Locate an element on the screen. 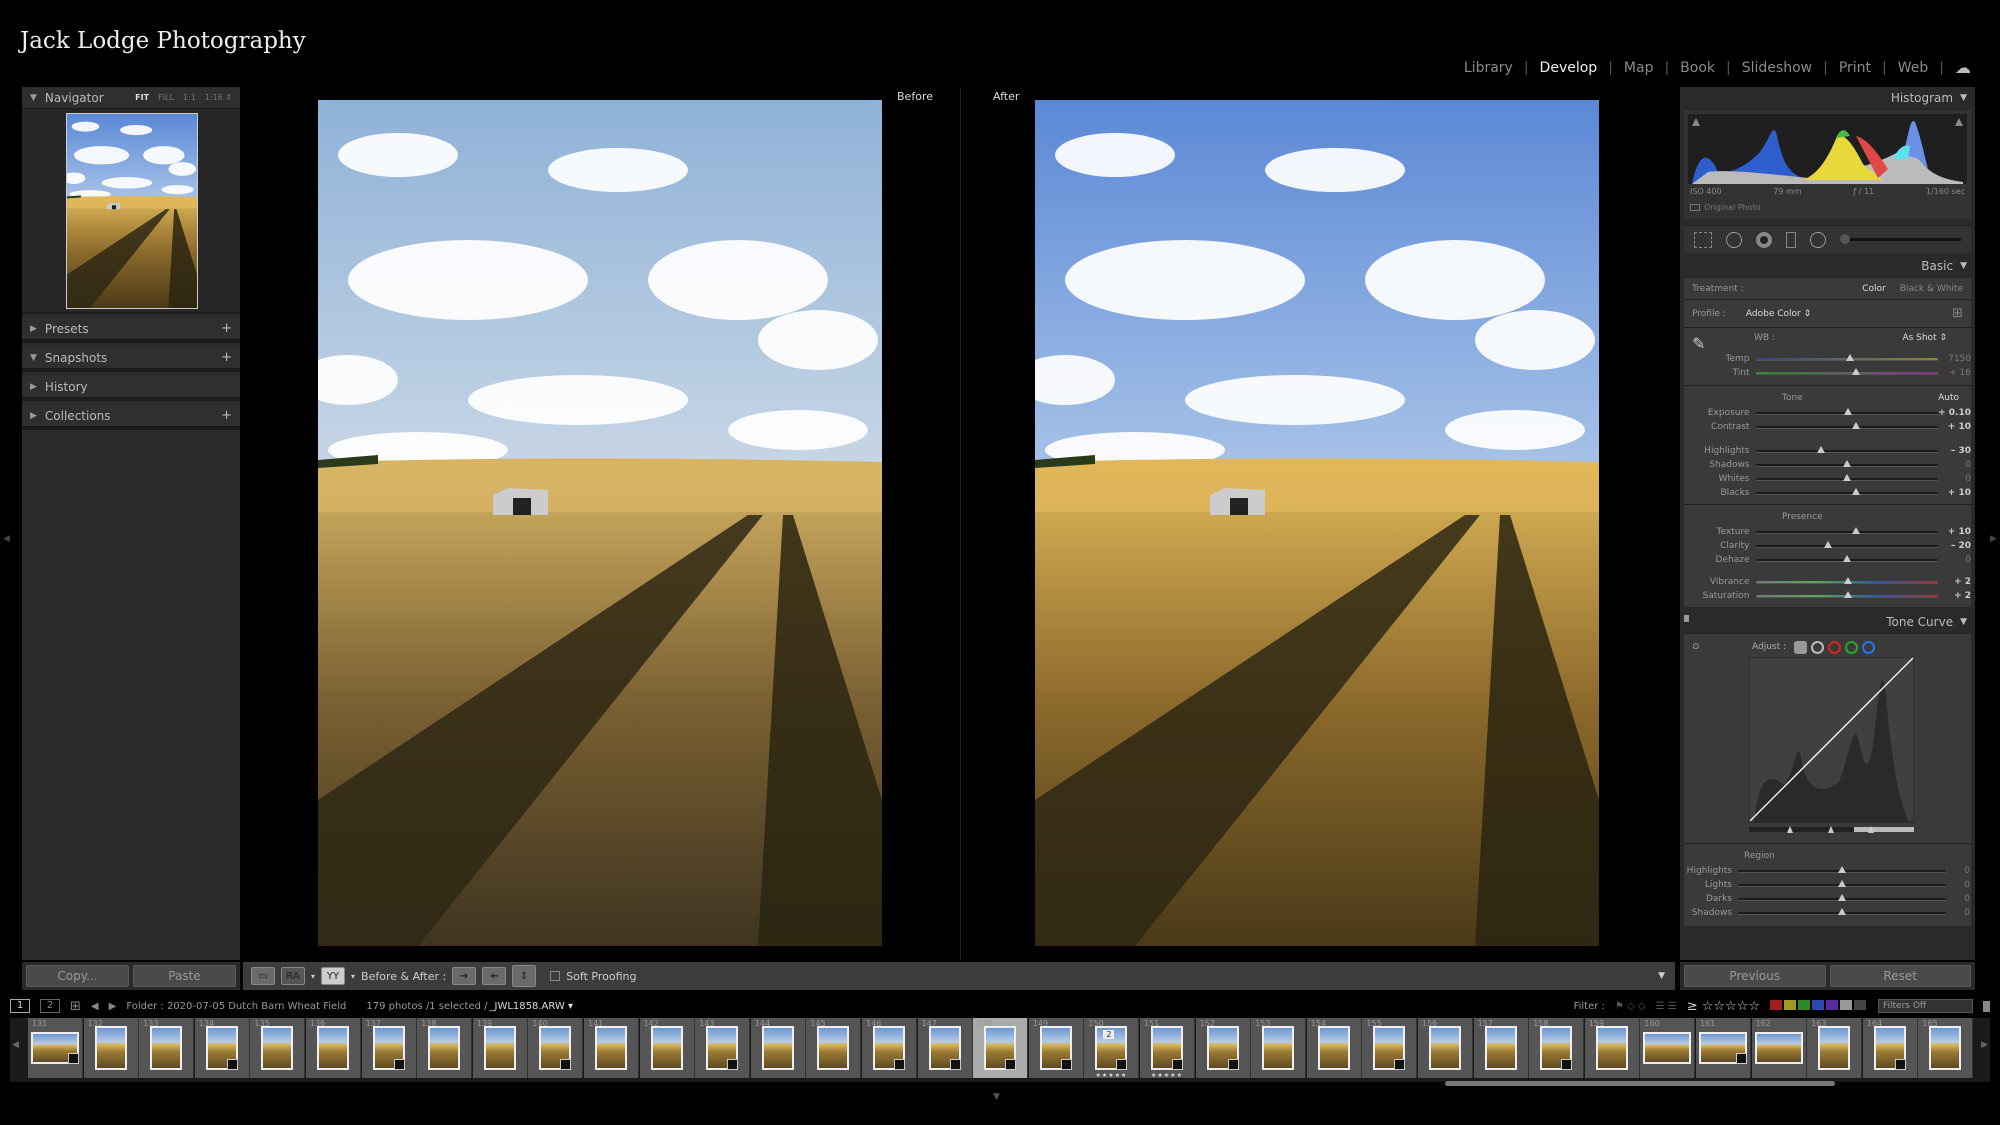 The image size is (2000, 1125). brush-slider is located at coordinates (1900, 239).